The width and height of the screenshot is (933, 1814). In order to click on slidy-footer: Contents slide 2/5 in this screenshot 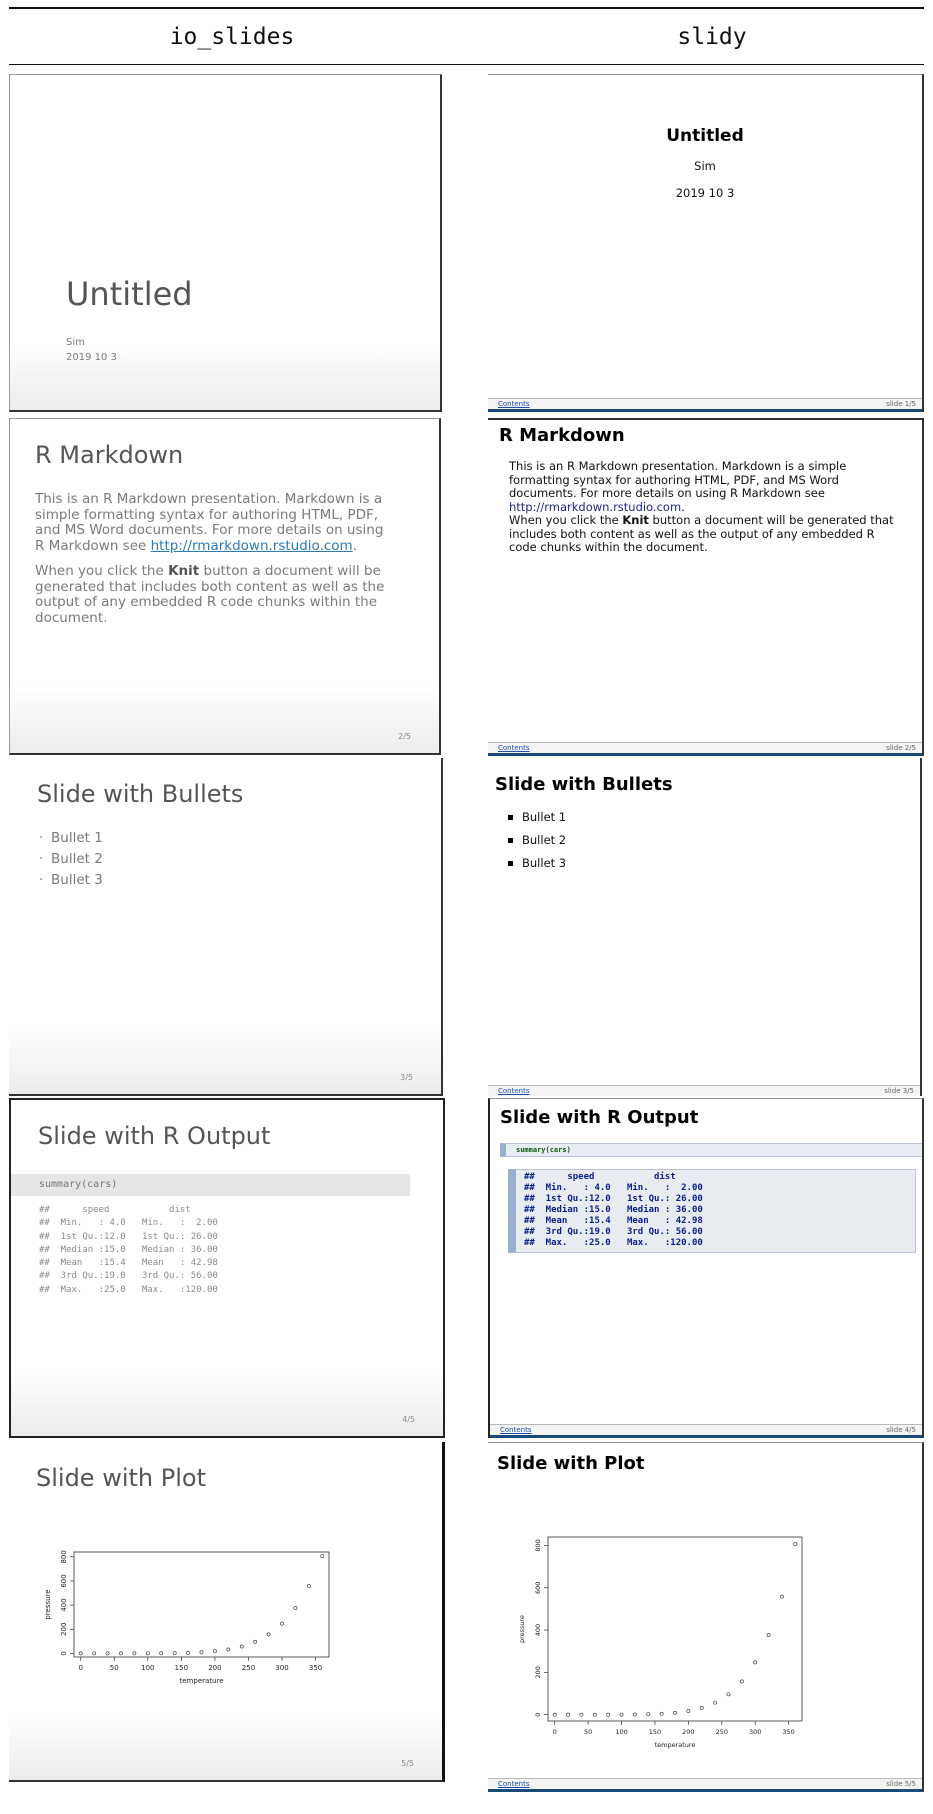, I will do `click(705, 747)`.